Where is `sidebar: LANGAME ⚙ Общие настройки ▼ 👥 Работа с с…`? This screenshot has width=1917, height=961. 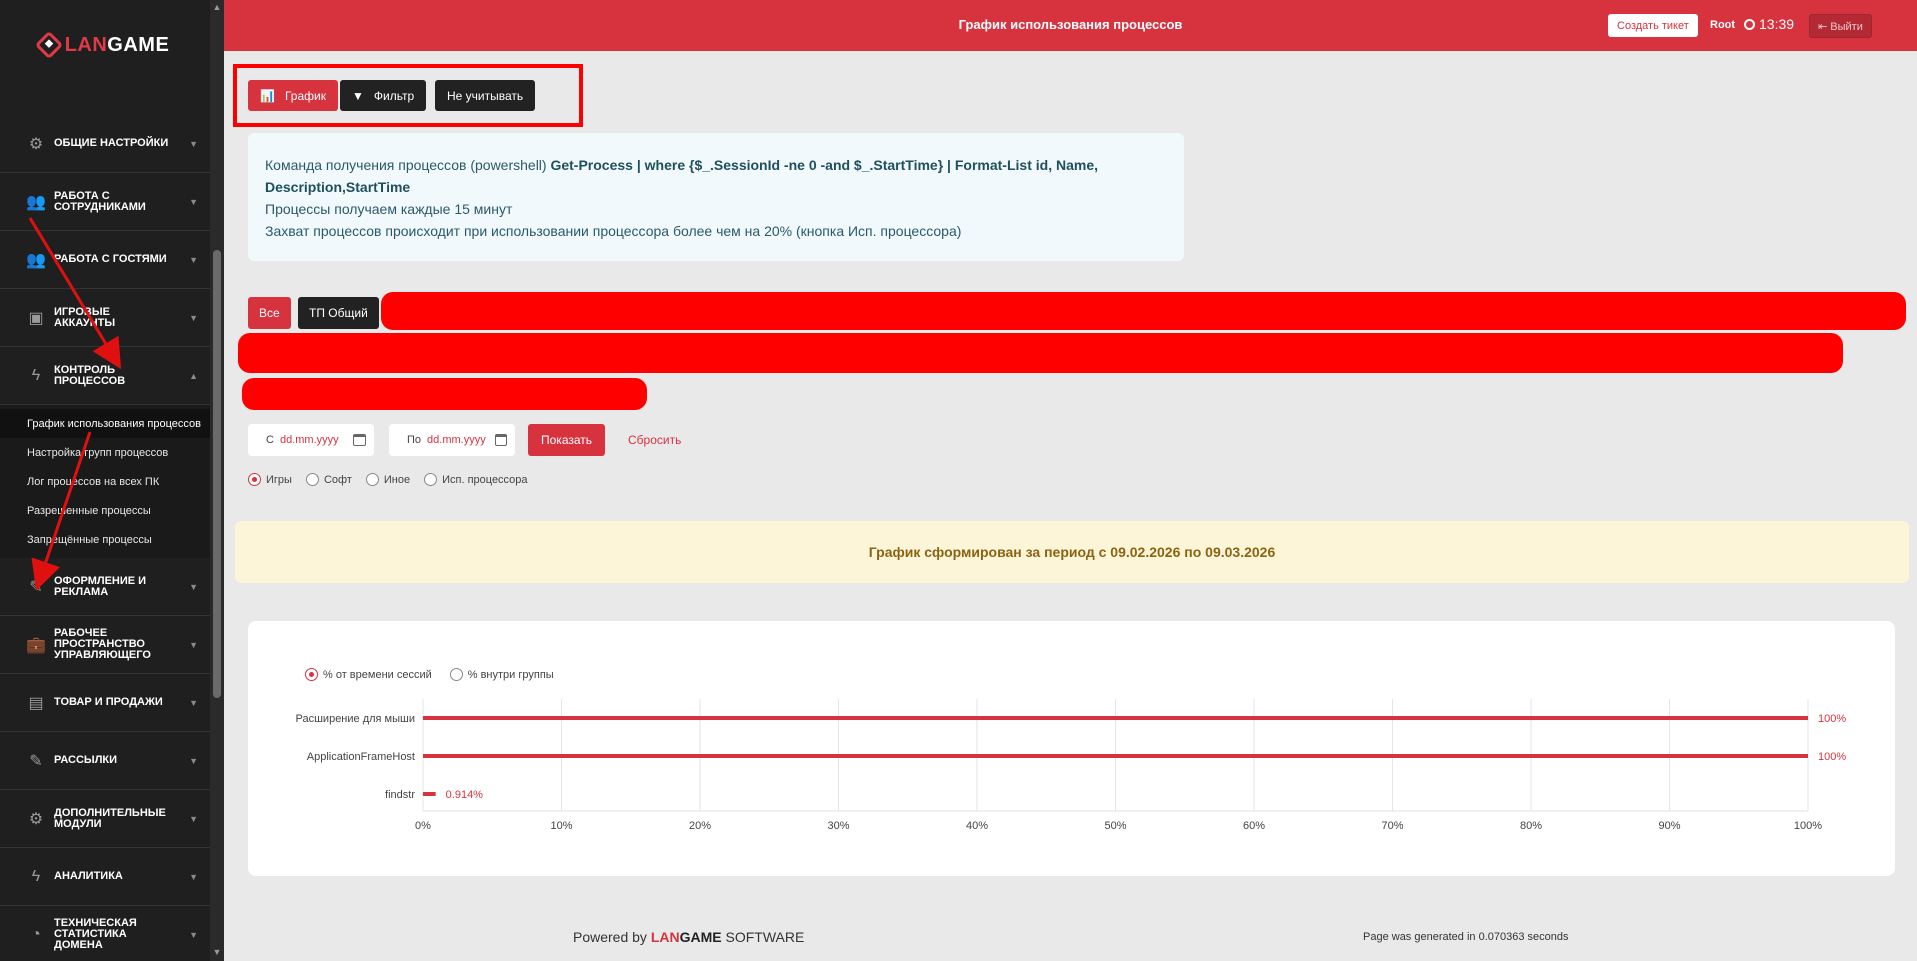
sidebar: LANGAME ⚙ Общие настройки ▼ 👥 Работа с с… is located at coordinates (112, 480).